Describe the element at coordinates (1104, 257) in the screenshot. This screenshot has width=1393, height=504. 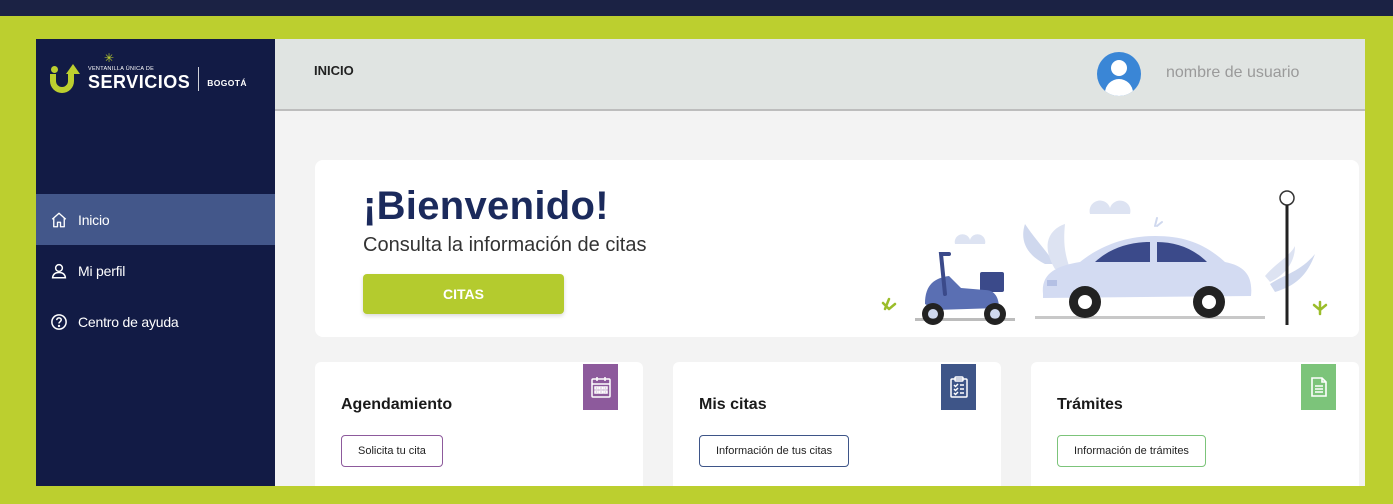
I see `vehicles-illustration` at that location.